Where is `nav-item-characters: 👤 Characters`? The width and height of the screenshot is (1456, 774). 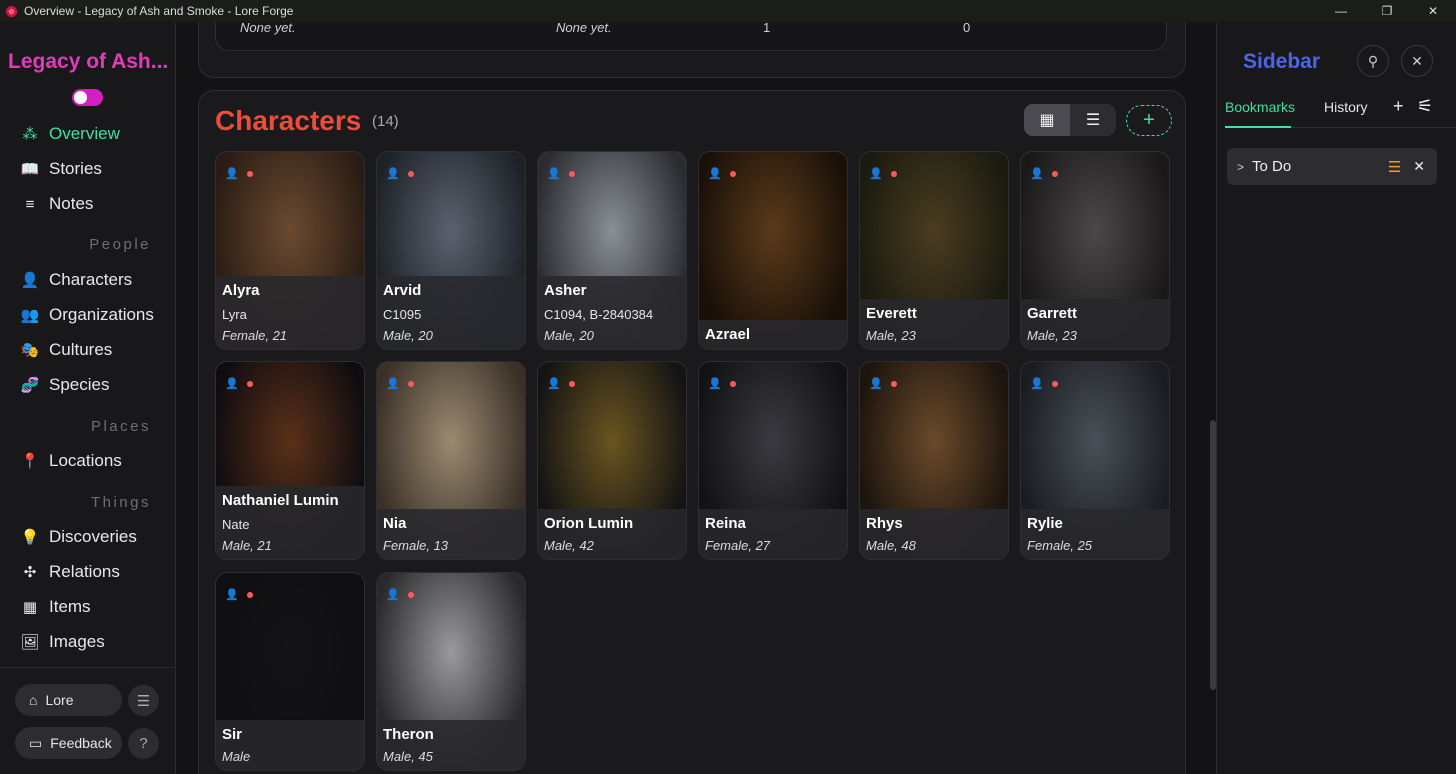
nav-item-characters: 👤 Characters is located at coordinates (76, 280).